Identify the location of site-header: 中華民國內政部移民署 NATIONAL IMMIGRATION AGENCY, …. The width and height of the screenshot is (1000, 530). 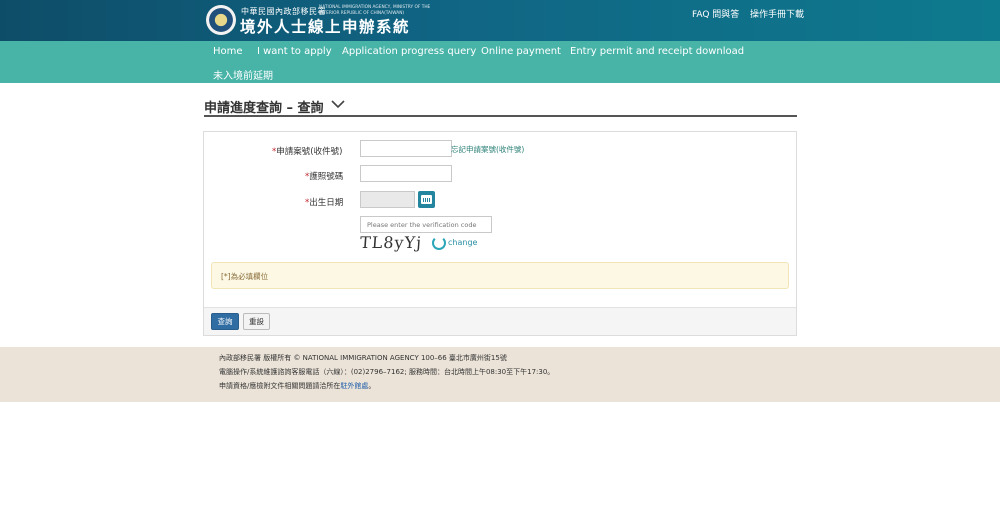
(500, 20).